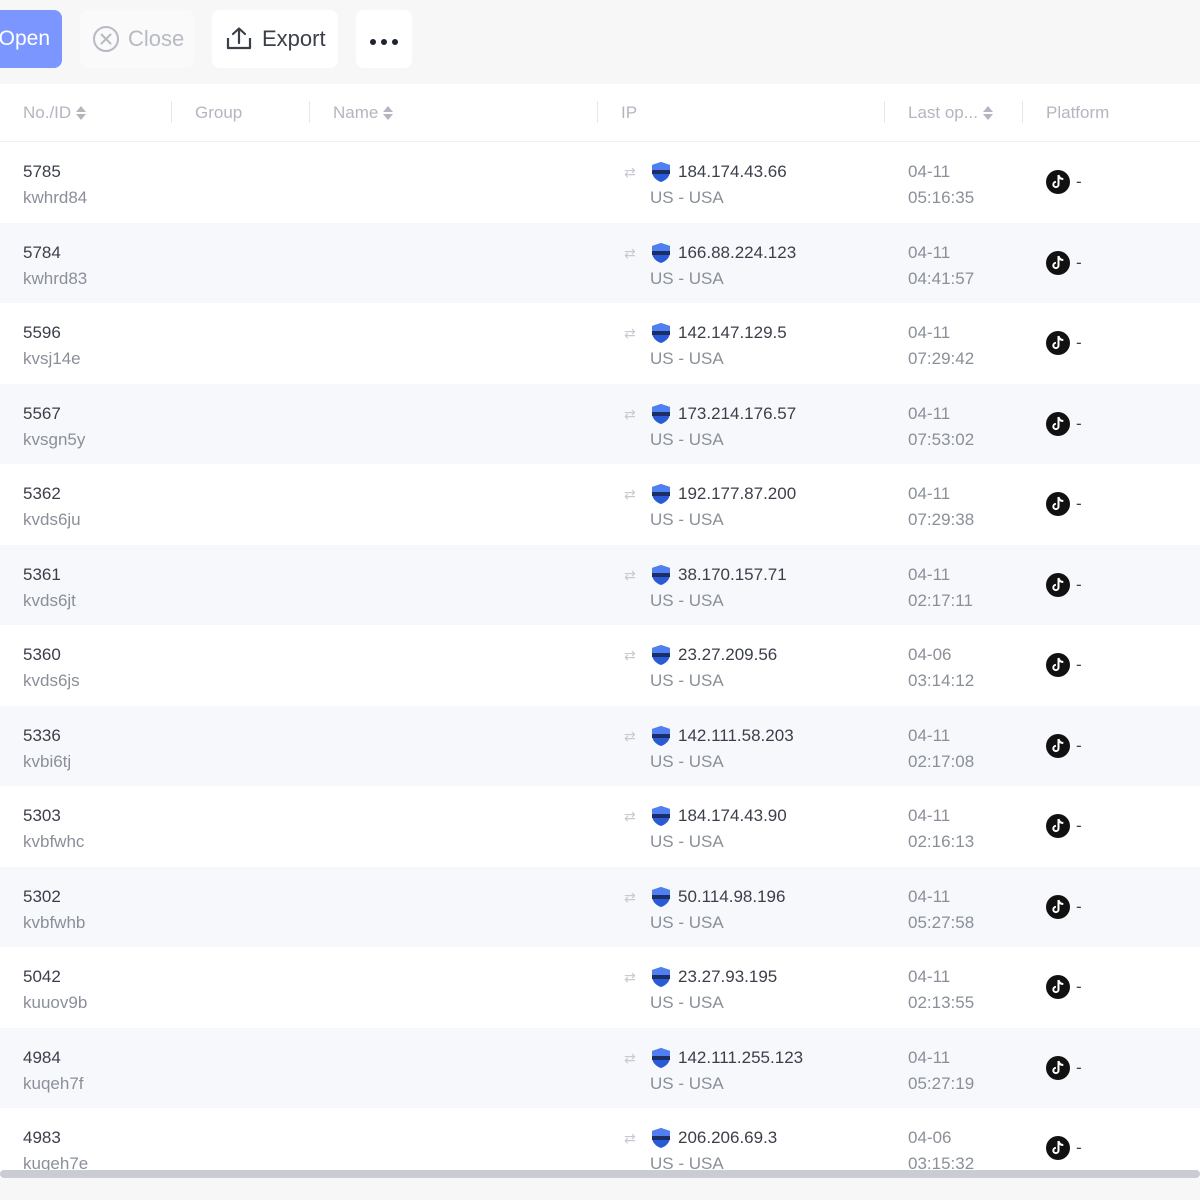 The height and width of the screenshot is (1200, 1200). I want to click on last-open-cell: 04-06 03:15:32, so click(941, 1147).